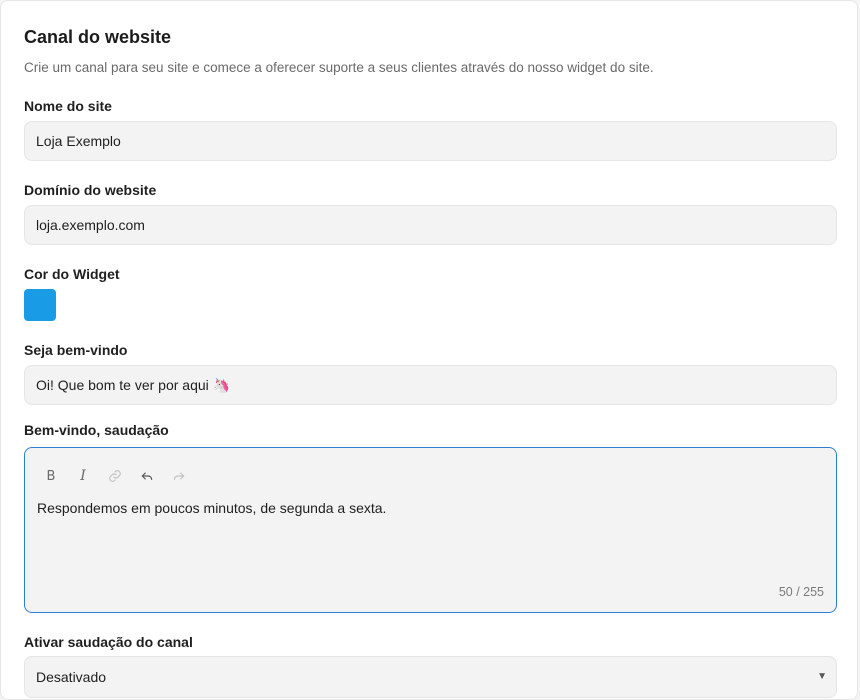 Image resolution: width=860 pixels, height=700 pixels. Describe the element at coordinates (90, 225) in the screenshot. I see `domain-value: loja.exemplo.com` at that location.